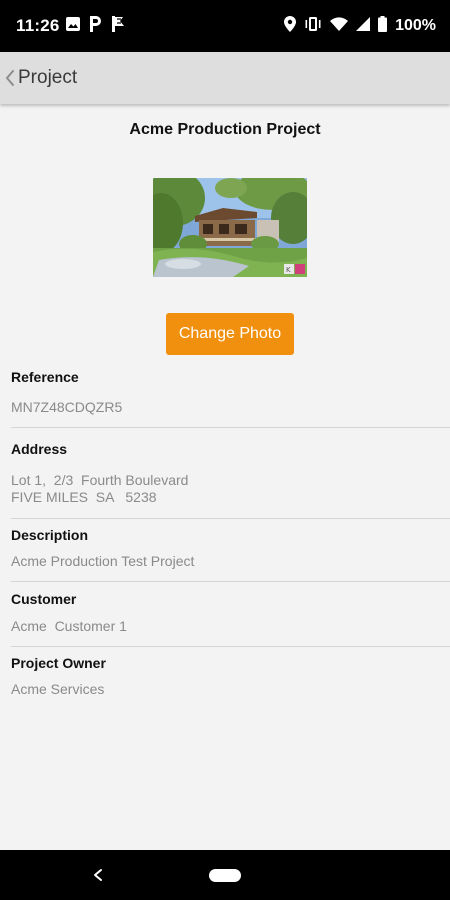 This screenshot has height=900, width=450. Describe the element at coordinates (225, 78) in the screenshot. I see `app-bar: Project` at that location.